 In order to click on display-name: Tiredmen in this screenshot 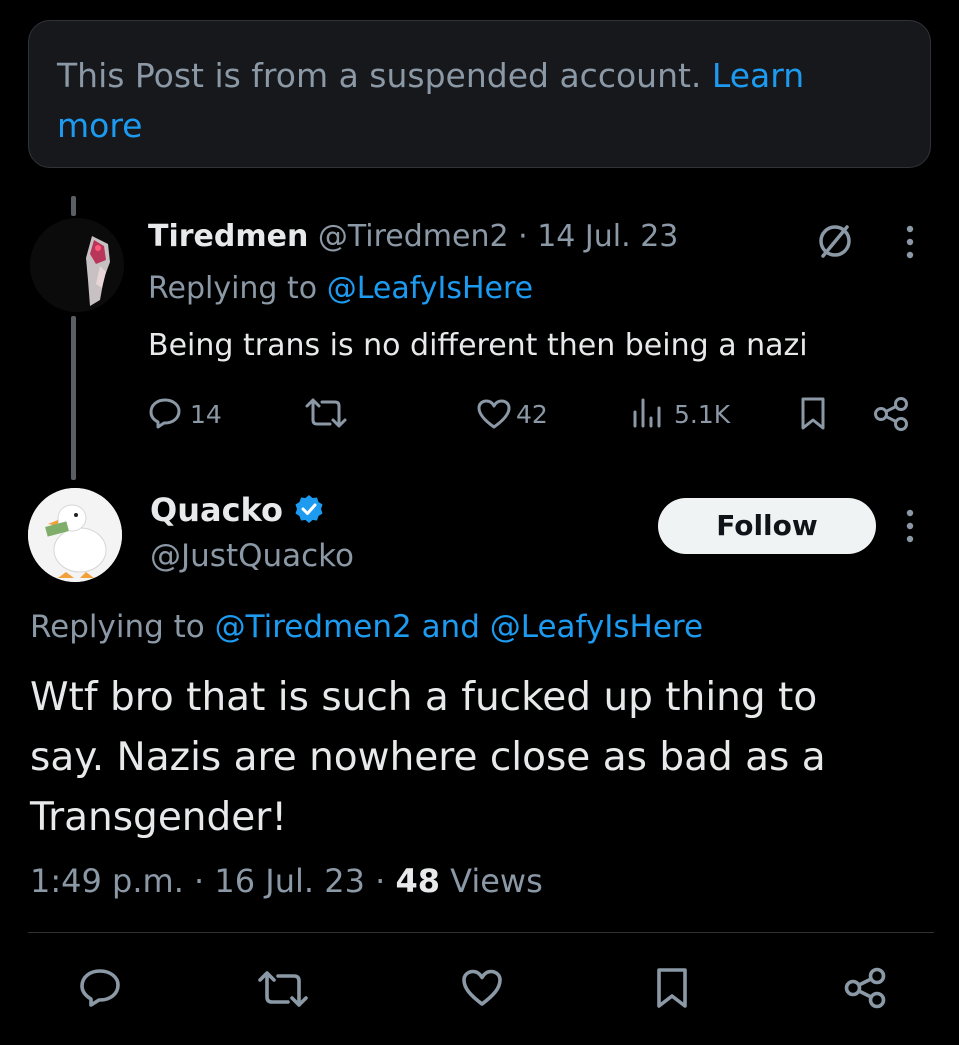, I will do `click(228, 236)`.